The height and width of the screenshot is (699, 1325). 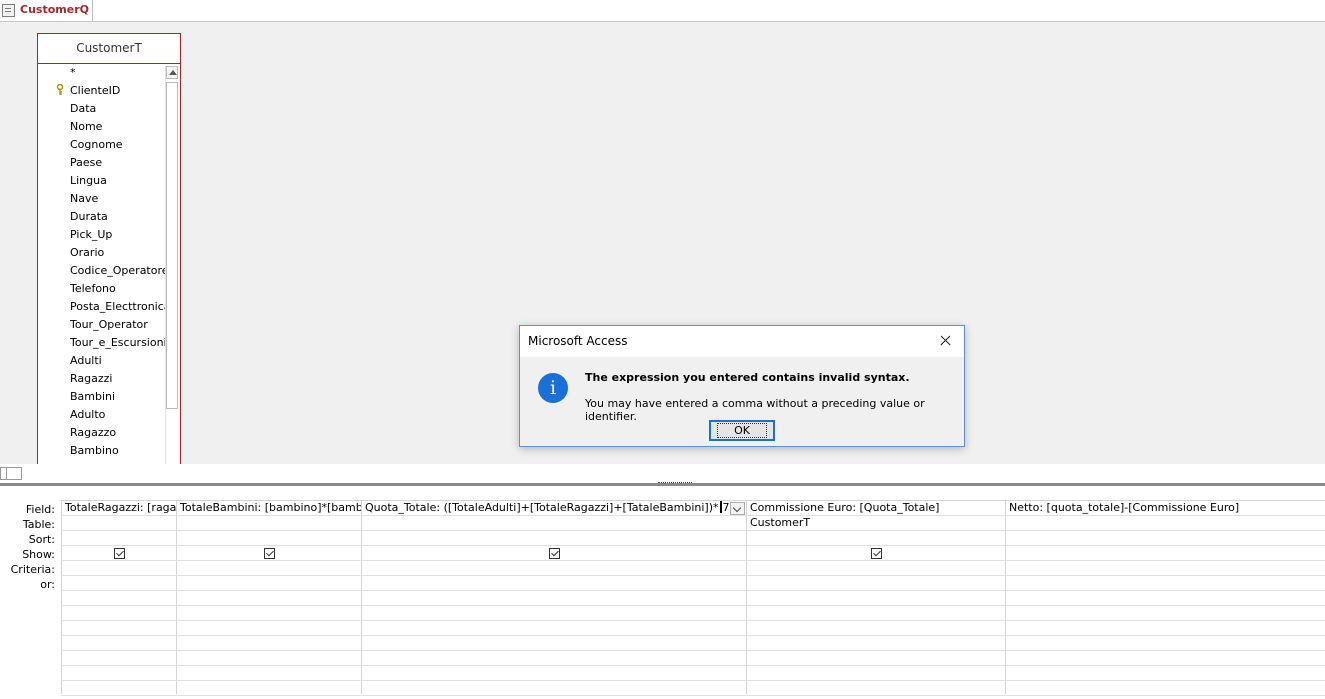 What do you see at coordinates (101, 199) in the screenshot?
I see `field-item: Nave` at bounding box center [101, 199].